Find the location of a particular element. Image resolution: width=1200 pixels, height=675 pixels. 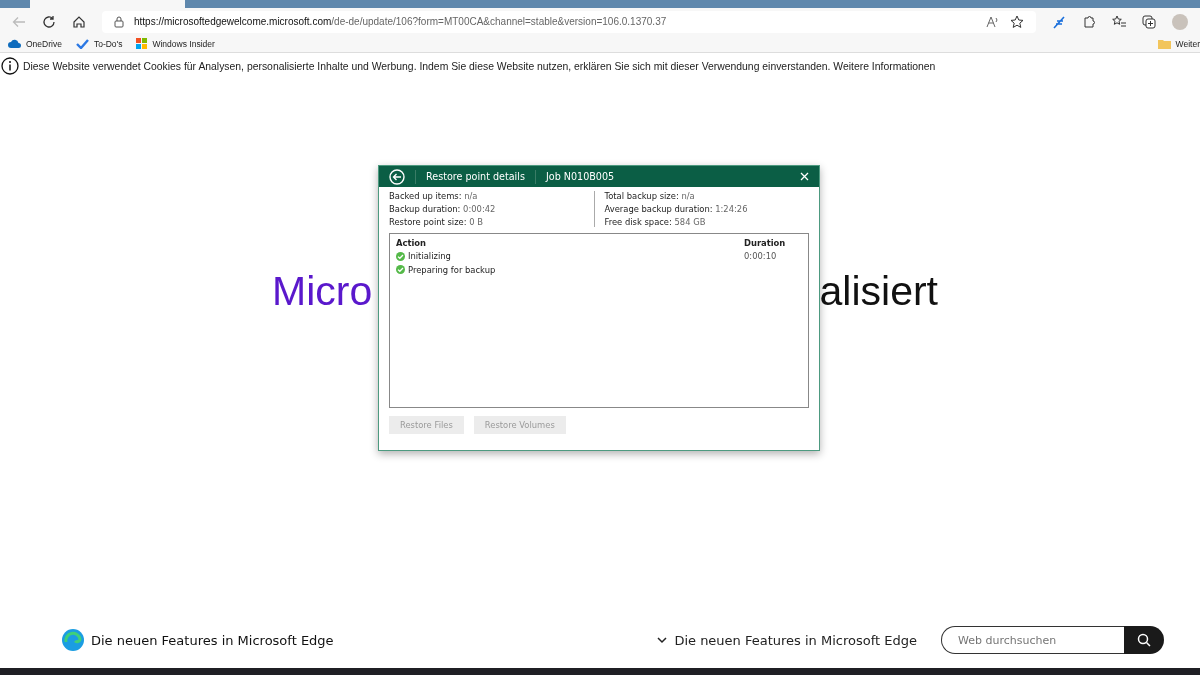

chevron-down-icon is located at coordinates (662, 640).